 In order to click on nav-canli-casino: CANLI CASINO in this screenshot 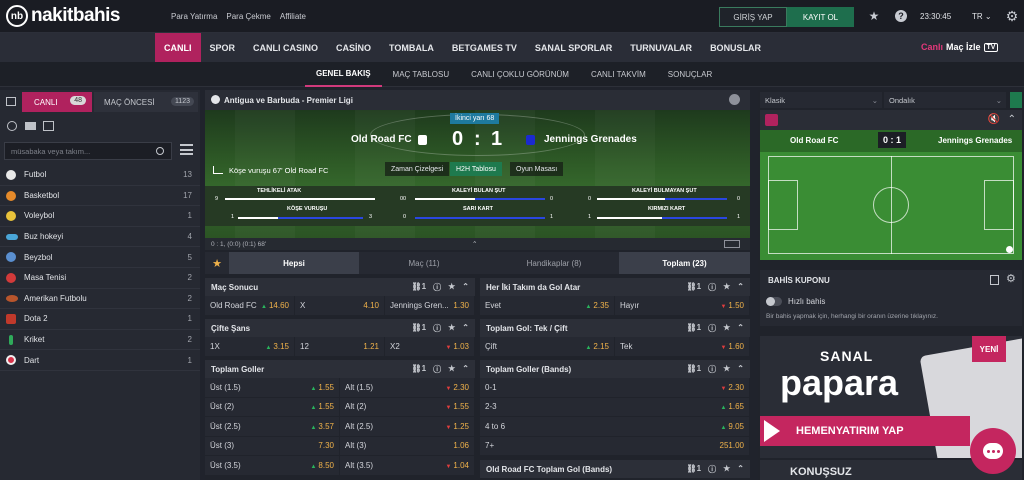, I will do `click(285, 47)`.